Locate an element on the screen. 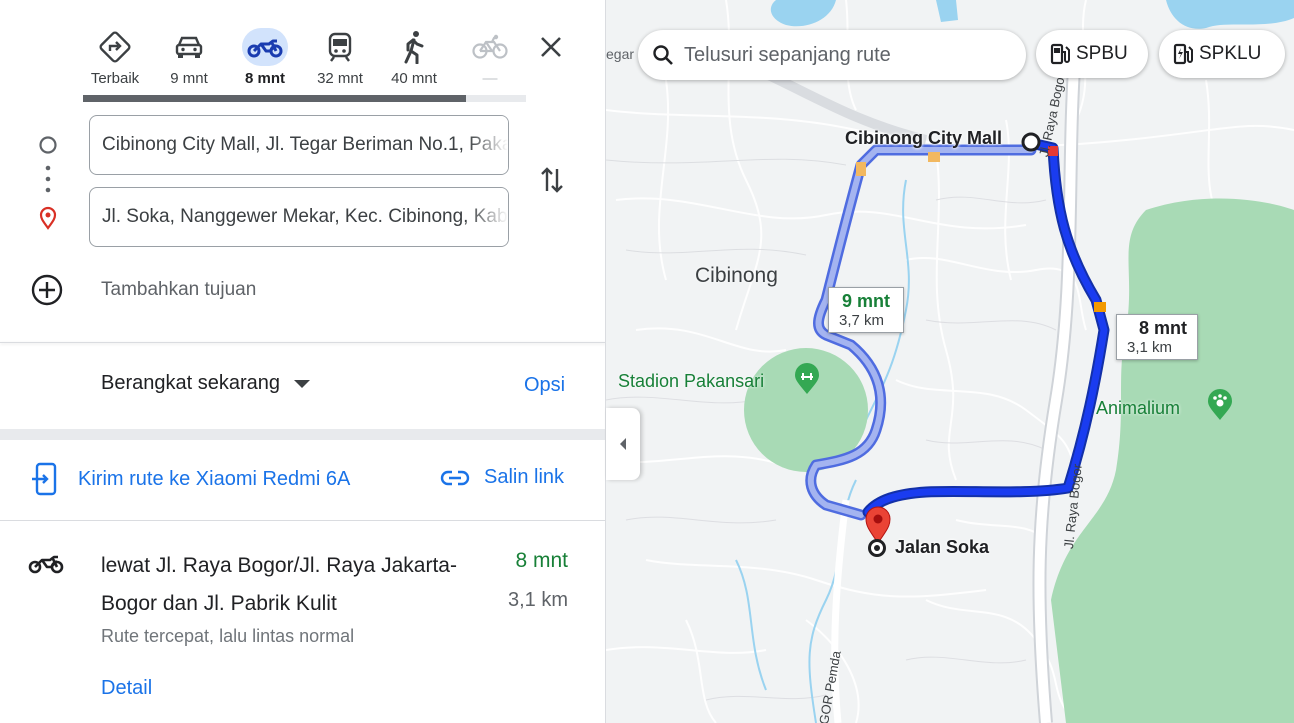 Image resolution: width=1294 pixels, height=723 pixels. mode-walk-label: 40 mnt is located at coordinates (414, 78).